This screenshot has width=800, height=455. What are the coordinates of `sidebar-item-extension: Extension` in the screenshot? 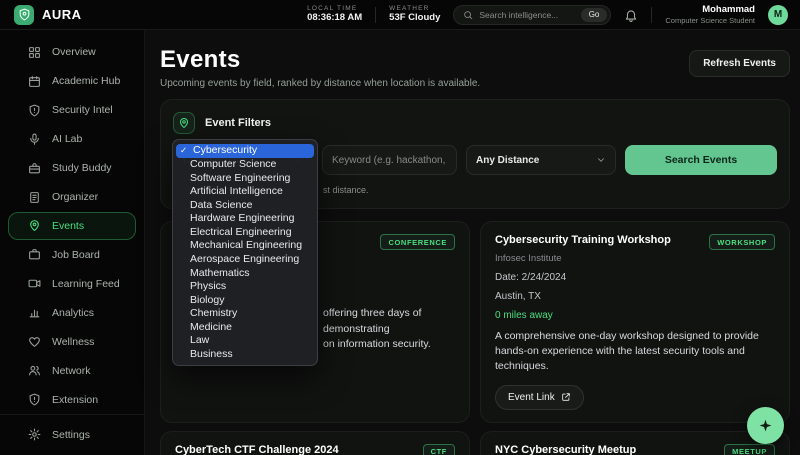 It's located at (72, 399).